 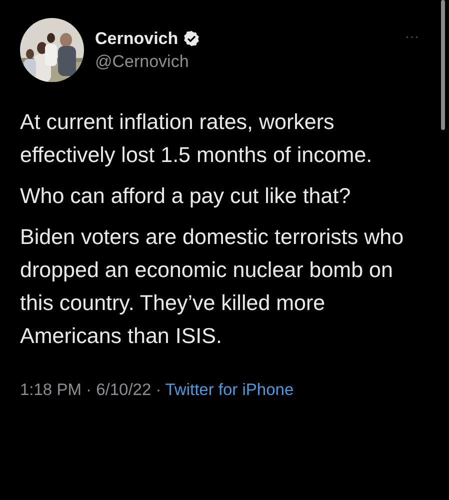 What do you see at coordinates (197, 139) in the screenshot?
I see `tweet-text: At current inflation rates, workers effectively lost 1.5 months of income.` at bounding box center [197, 139].